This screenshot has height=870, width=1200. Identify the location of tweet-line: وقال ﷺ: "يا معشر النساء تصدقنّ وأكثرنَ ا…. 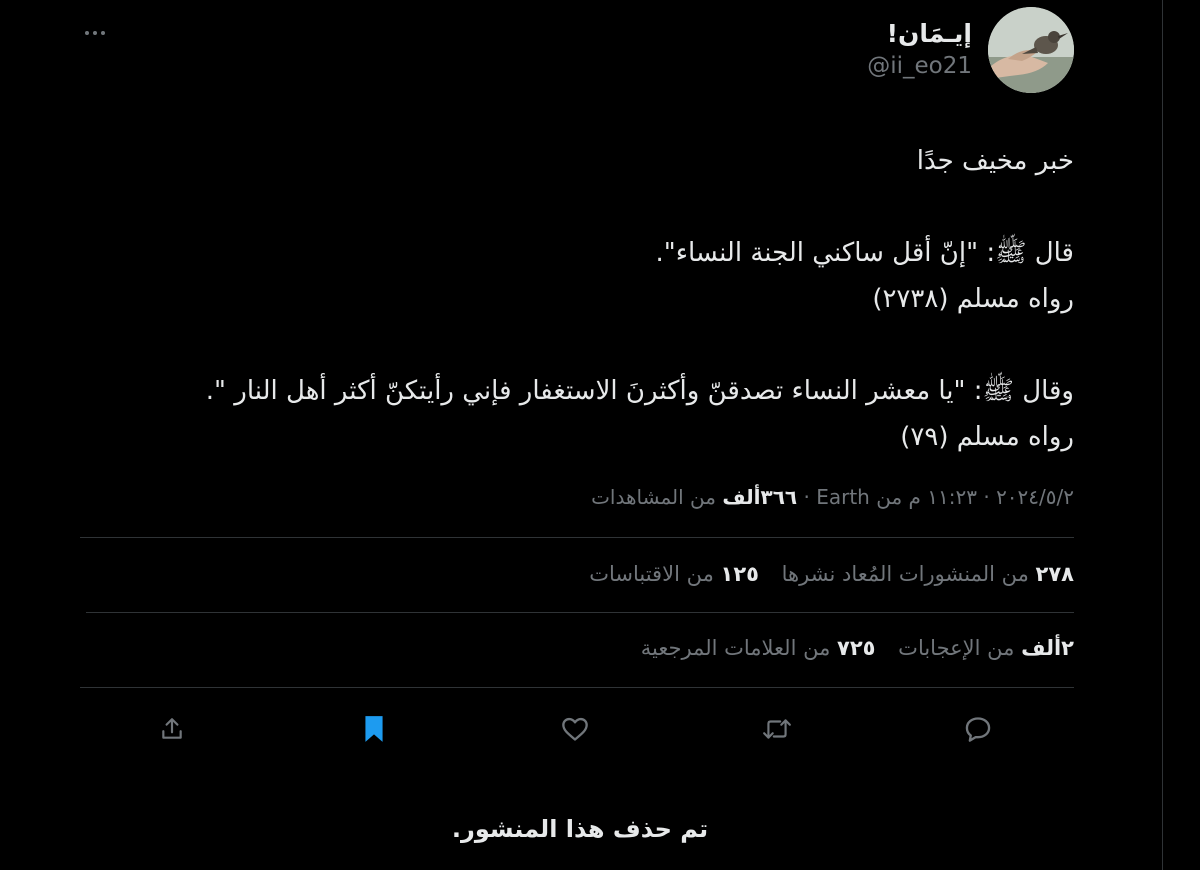
(639, 391).